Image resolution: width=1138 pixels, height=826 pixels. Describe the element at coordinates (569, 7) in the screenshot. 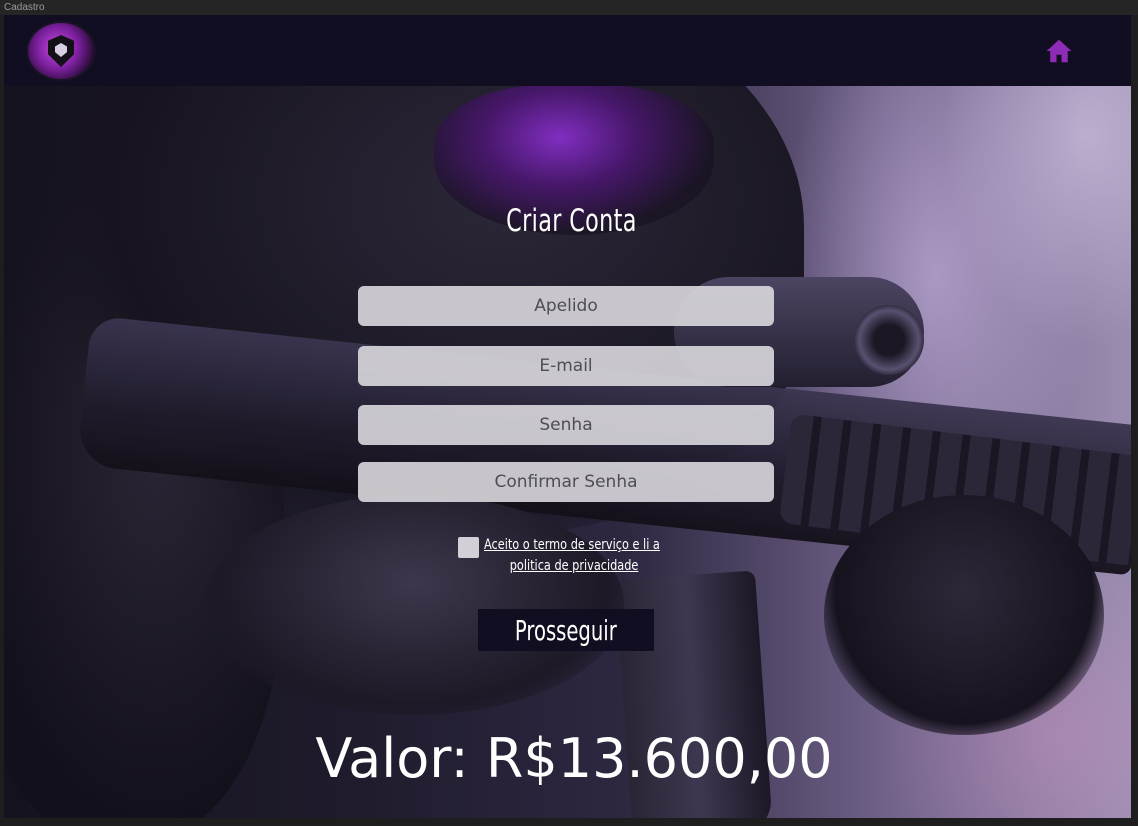

I see `window-title: Cadastro` at that location.